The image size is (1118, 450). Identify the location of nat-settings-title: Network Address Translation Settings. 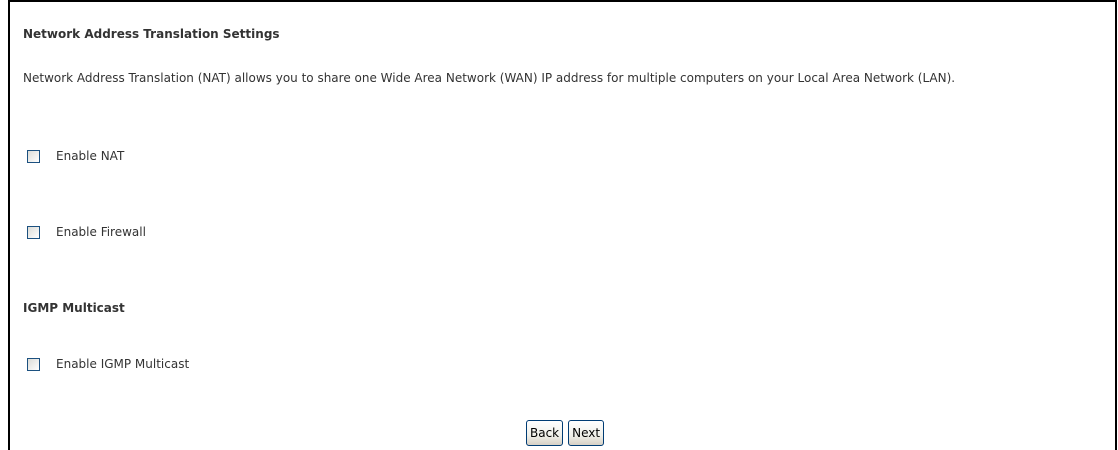
(151, 34).